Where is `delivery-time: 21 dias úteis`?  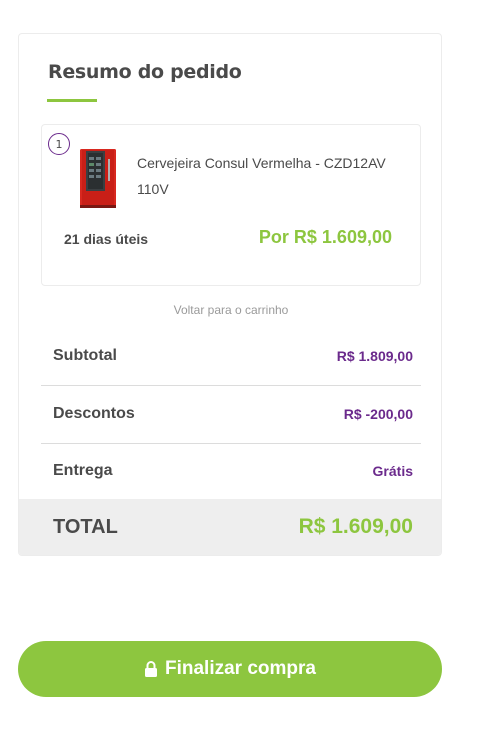 delivery-time: 21 dias úteis is located at coordinates (106, 239).